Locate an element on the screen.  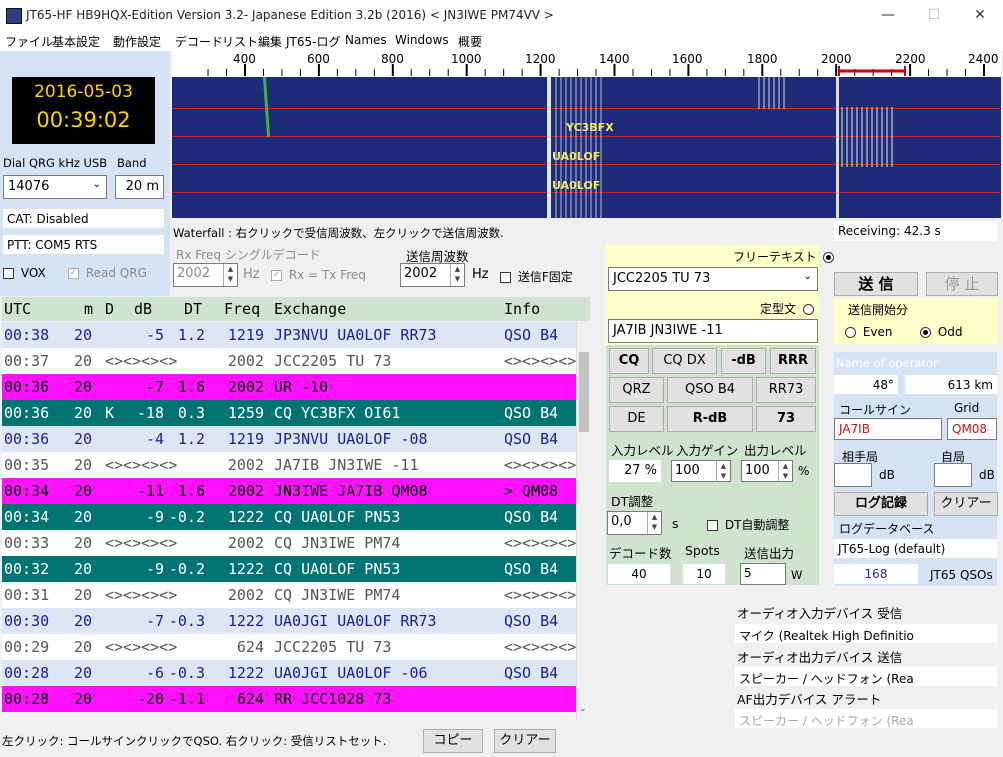
audio-output-device: スピーカー / ヘッドフォン (Rea is located at coordinates (866, 676).